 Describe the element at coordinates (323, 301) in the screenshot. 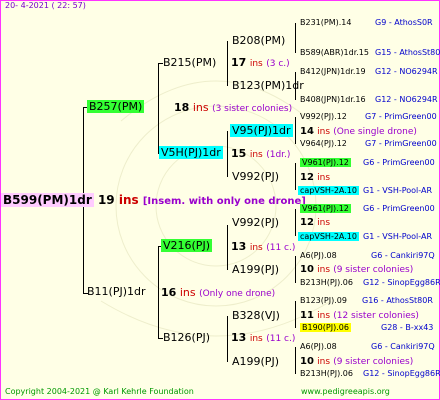

I see `g4-row: B123(PJ).09` at that location.